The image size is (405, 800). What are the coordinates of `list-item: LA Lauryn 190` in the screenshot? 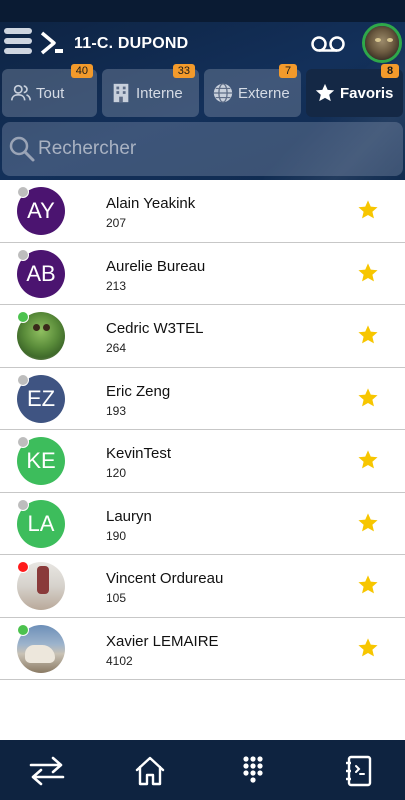 It's located at (202, 523).